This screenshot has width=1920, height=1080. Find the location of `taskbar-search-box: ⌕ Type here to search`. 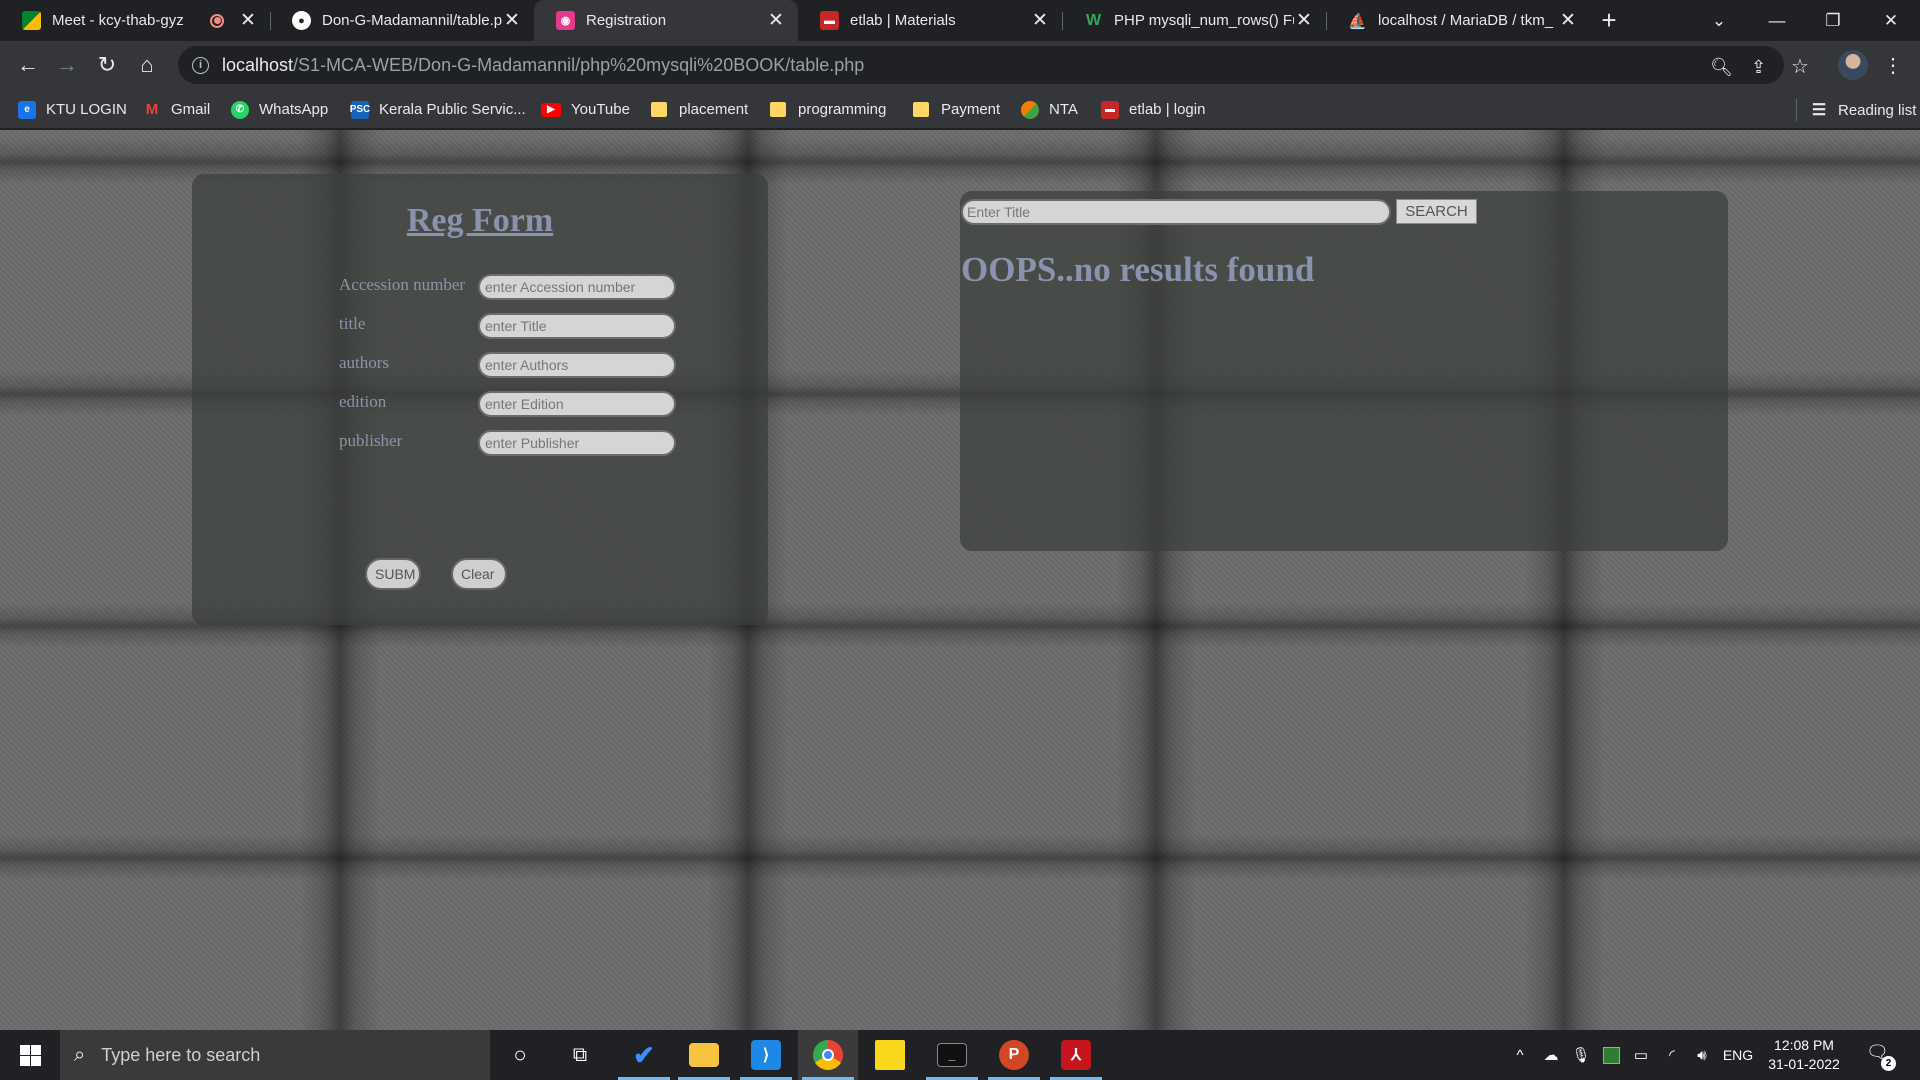

taskbar-search-box: ⌕ Type here to search is located at coordinates (275, 1055).